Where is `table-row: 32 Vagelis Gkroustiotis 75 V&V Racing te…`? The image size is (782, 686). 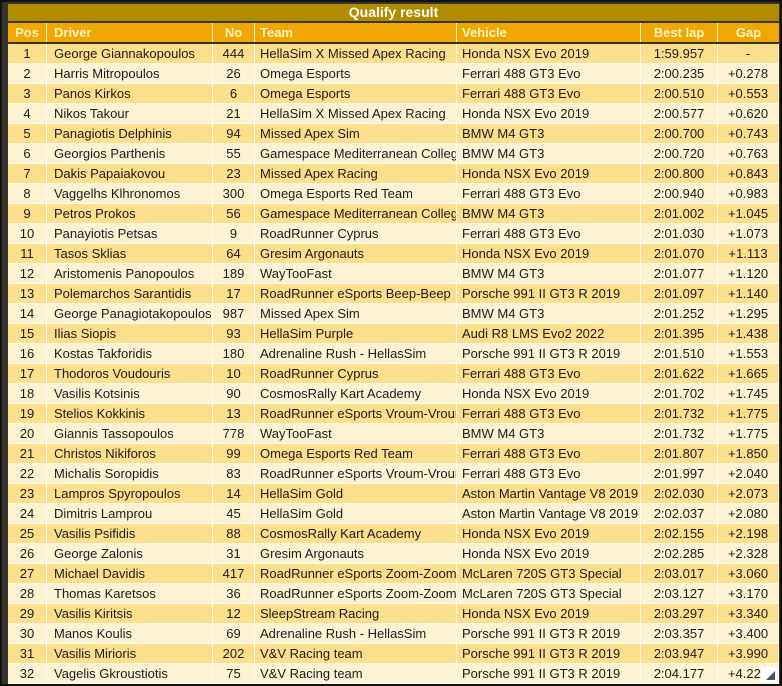
table-row: 32 Vagelis Gkroustiotis 75 V&V Racing te… is located at coordinates (393, 674).